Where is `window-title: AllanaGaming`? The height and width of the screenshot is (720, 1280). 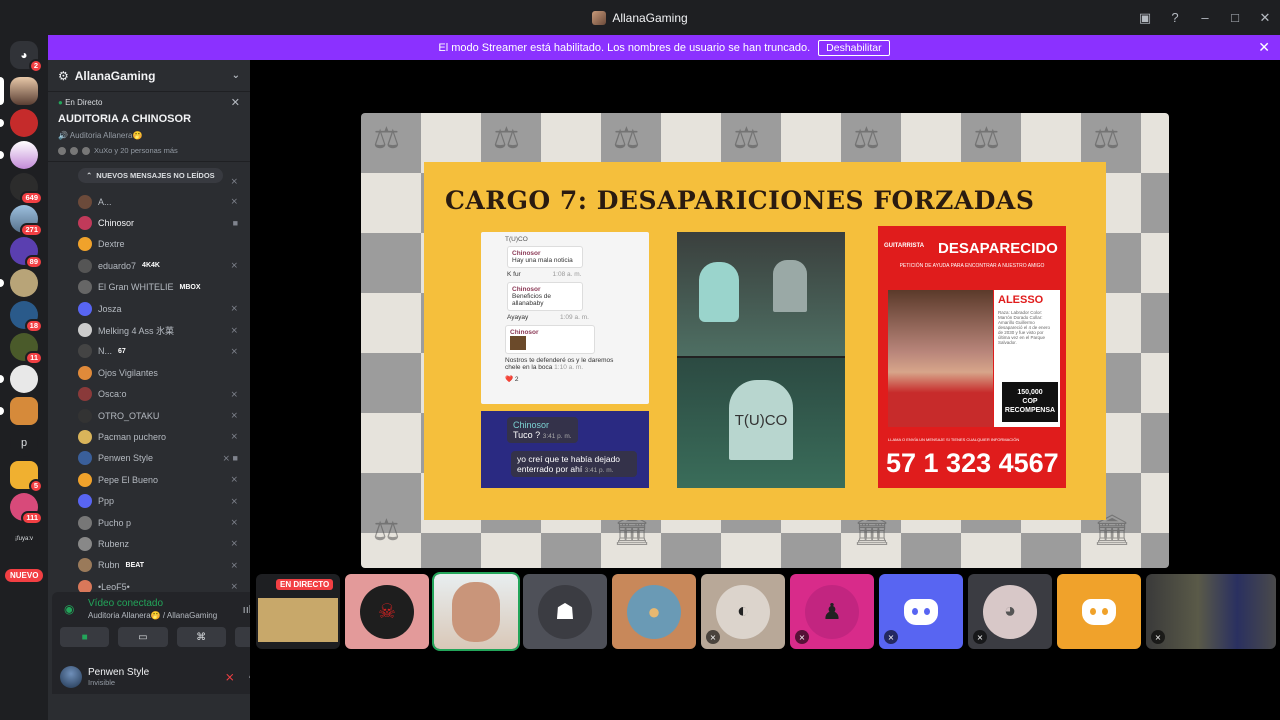
window-title: AllanaGaming is located at coordinates (640, 17).